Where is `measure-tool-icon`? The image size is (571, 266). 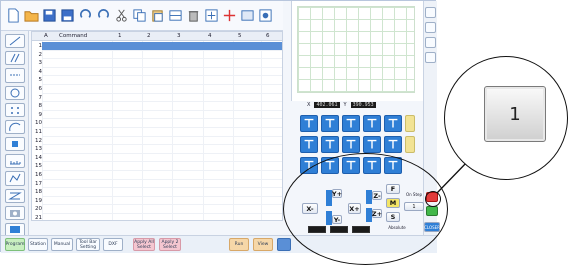
measure-tool-icon is located at coordinates (14, 161).